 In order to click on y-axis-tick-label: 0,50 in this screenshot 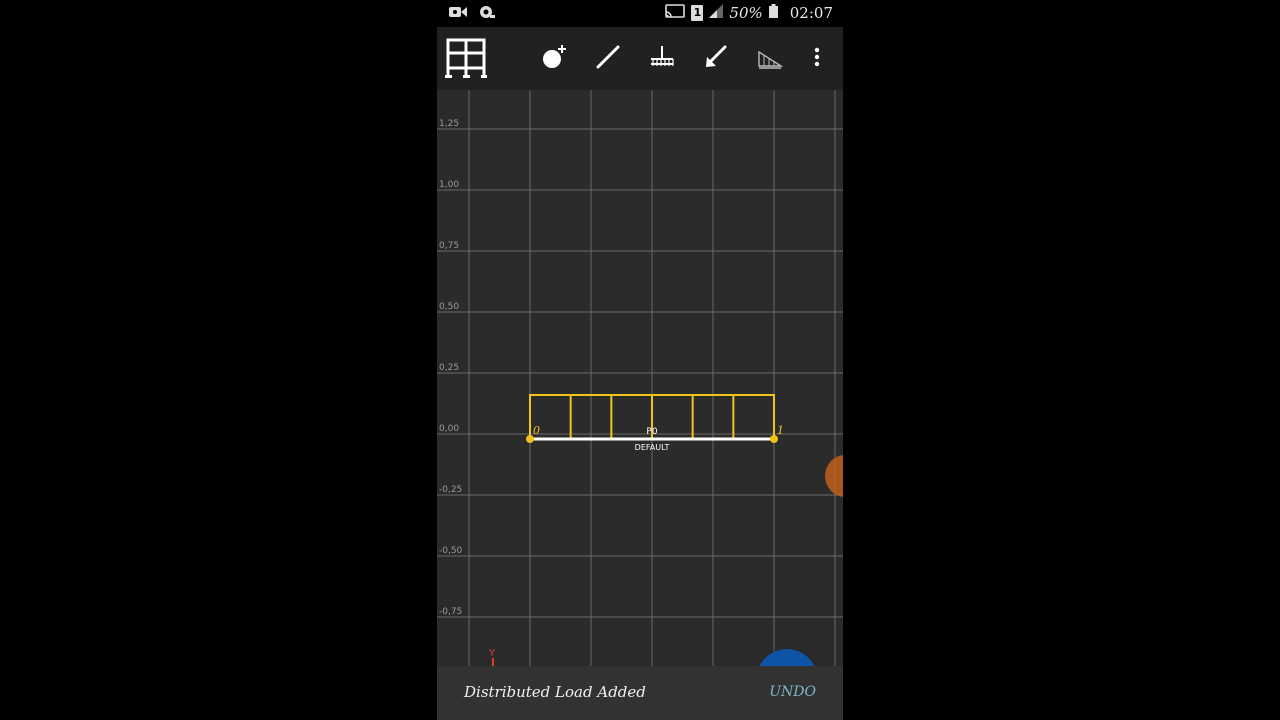, I will do `click(449, 307)`.